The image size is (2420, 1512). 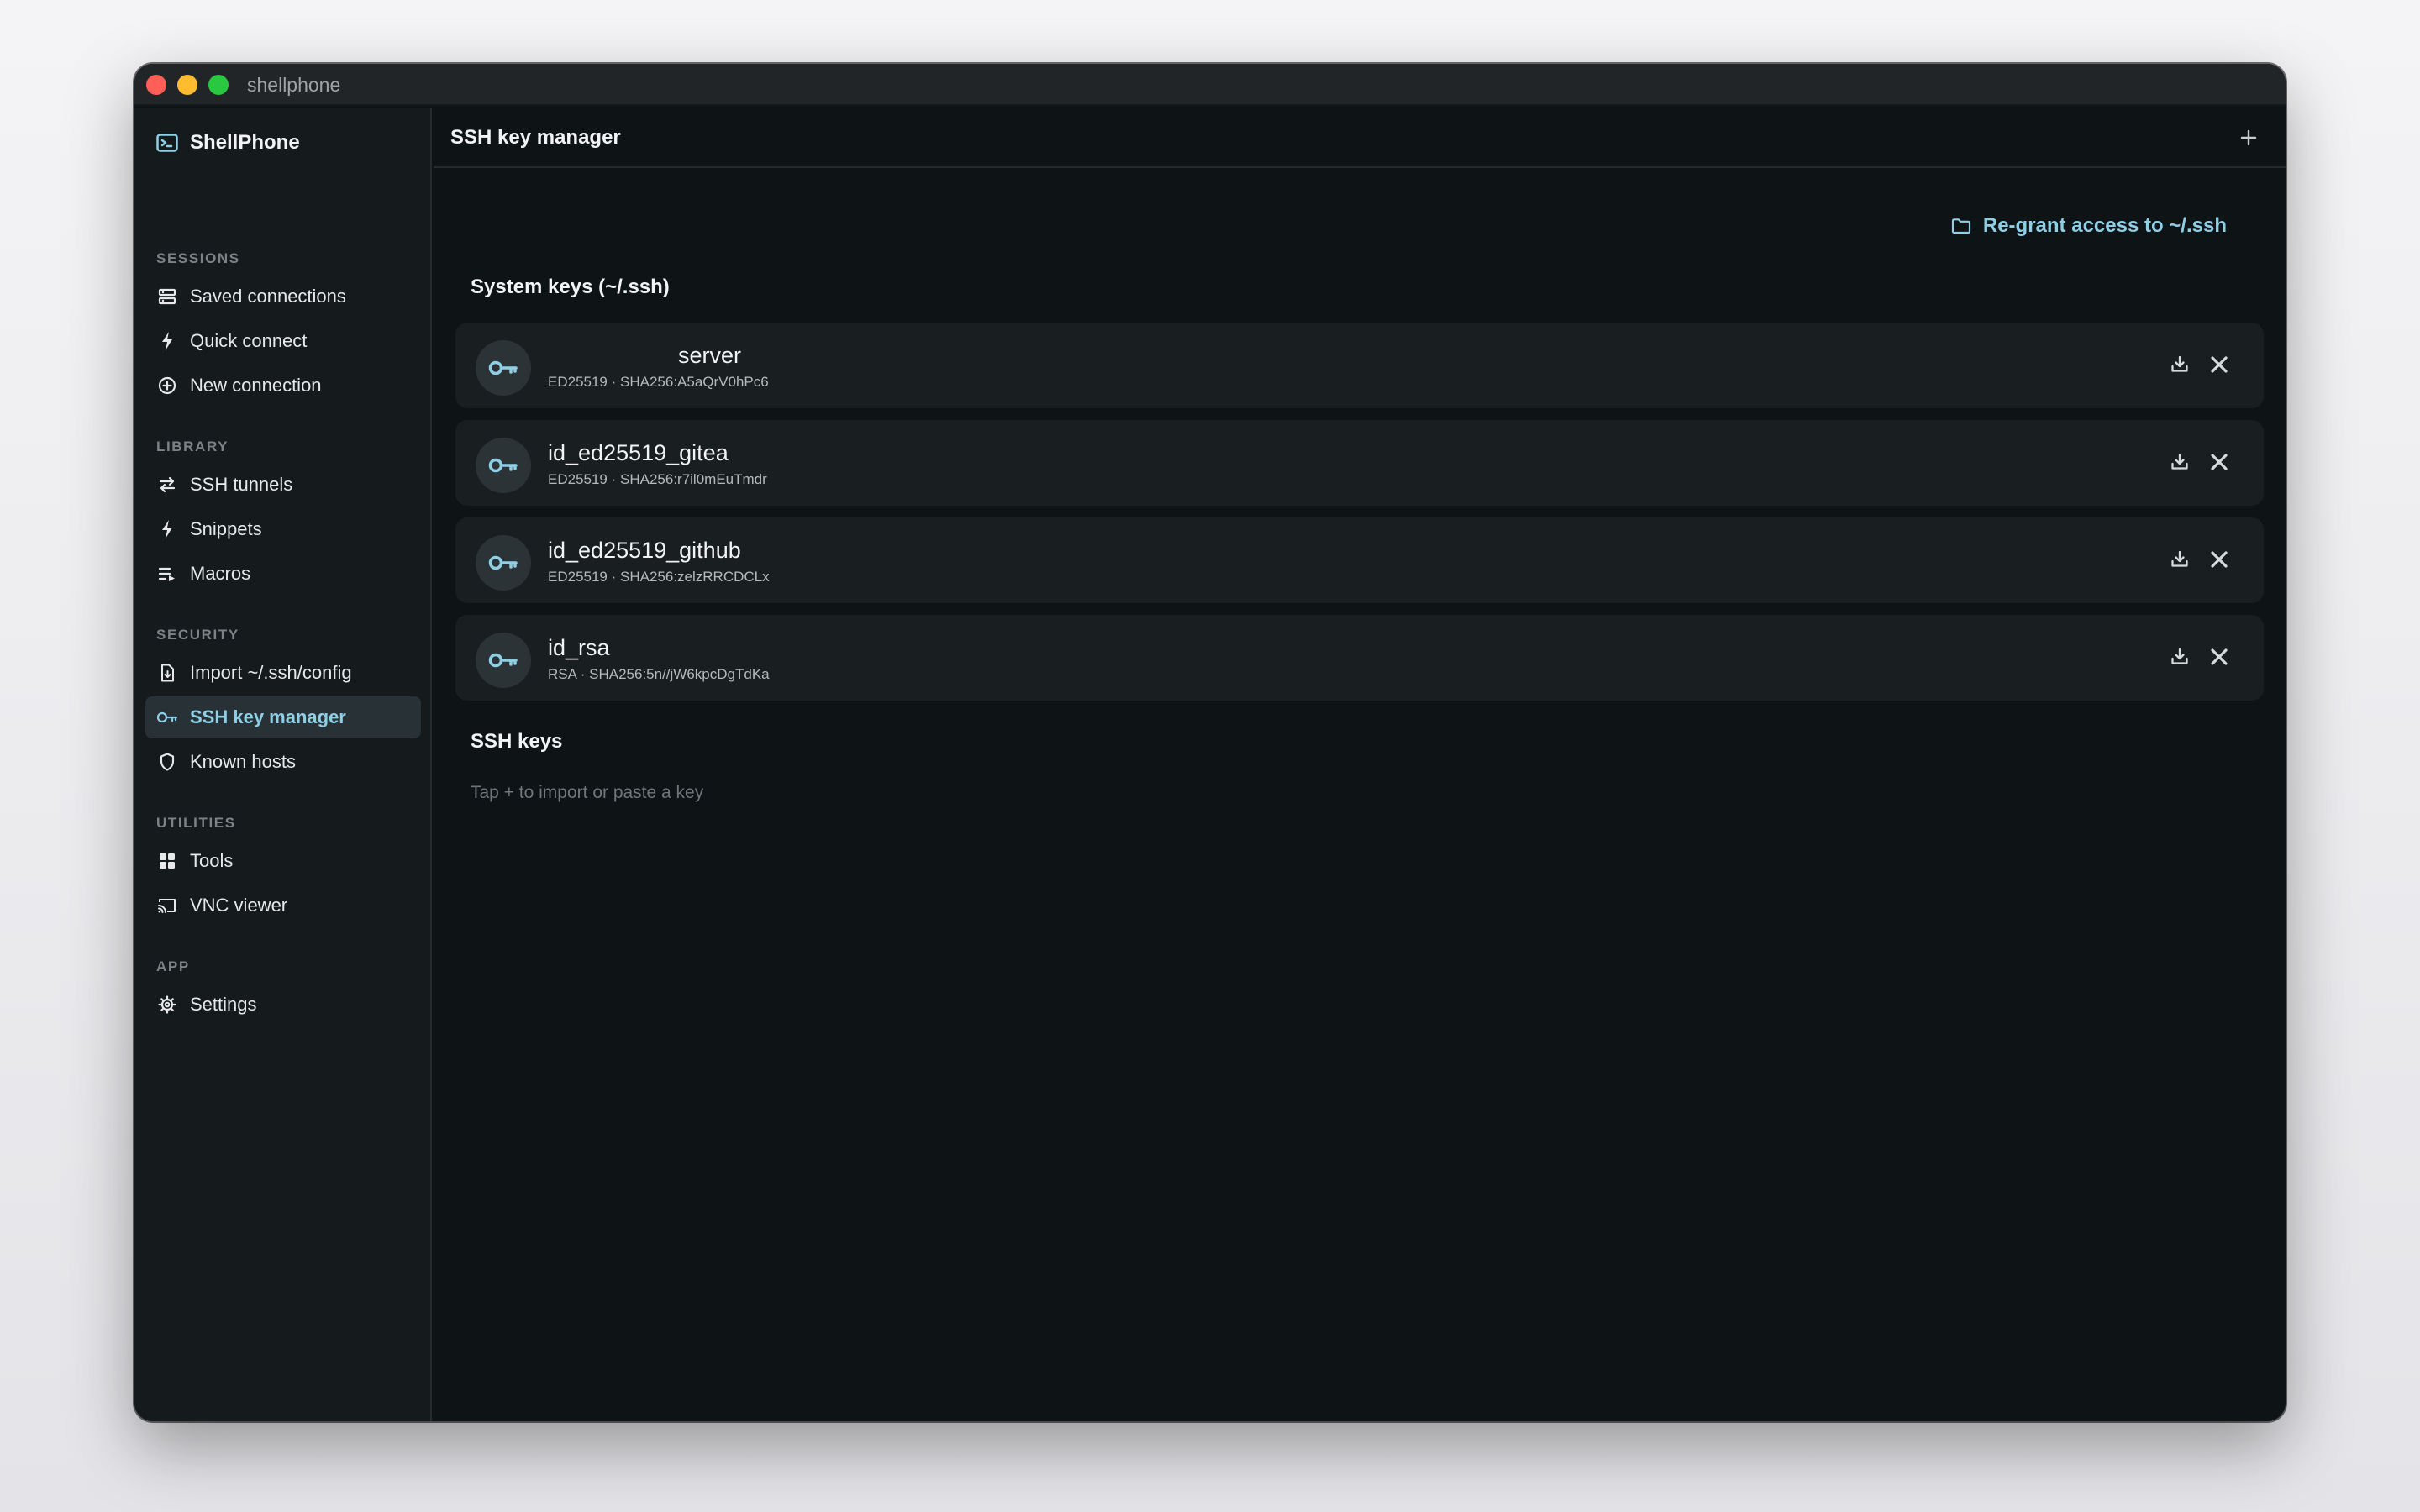 I want to click on sidebar-item-label: Tools, so click(x=212, y=860).